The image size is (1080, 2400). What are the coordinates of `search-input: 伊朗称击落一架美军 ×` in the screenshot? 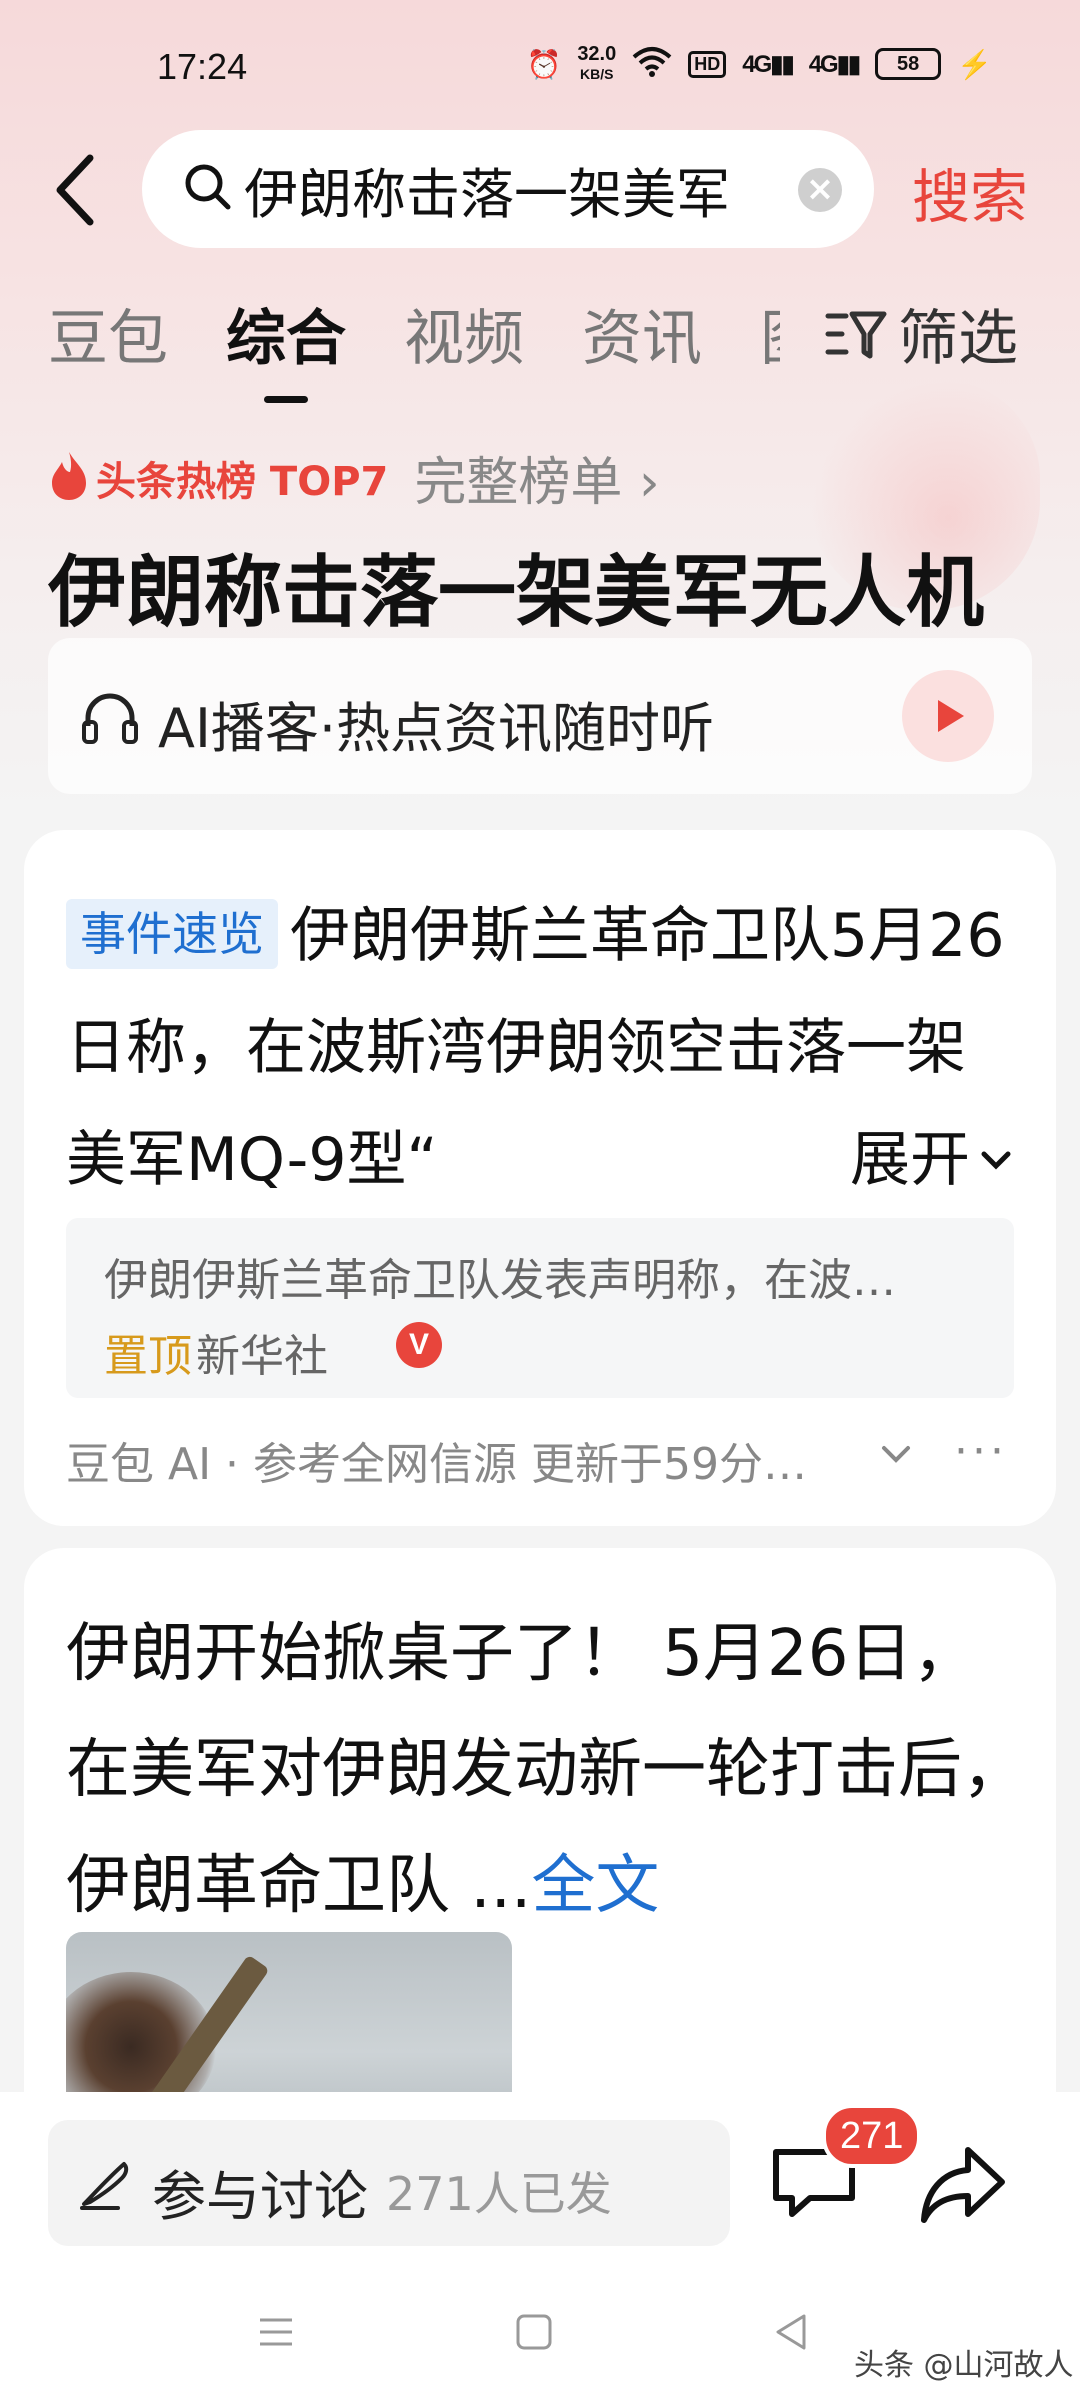 It's located at (508, 189).